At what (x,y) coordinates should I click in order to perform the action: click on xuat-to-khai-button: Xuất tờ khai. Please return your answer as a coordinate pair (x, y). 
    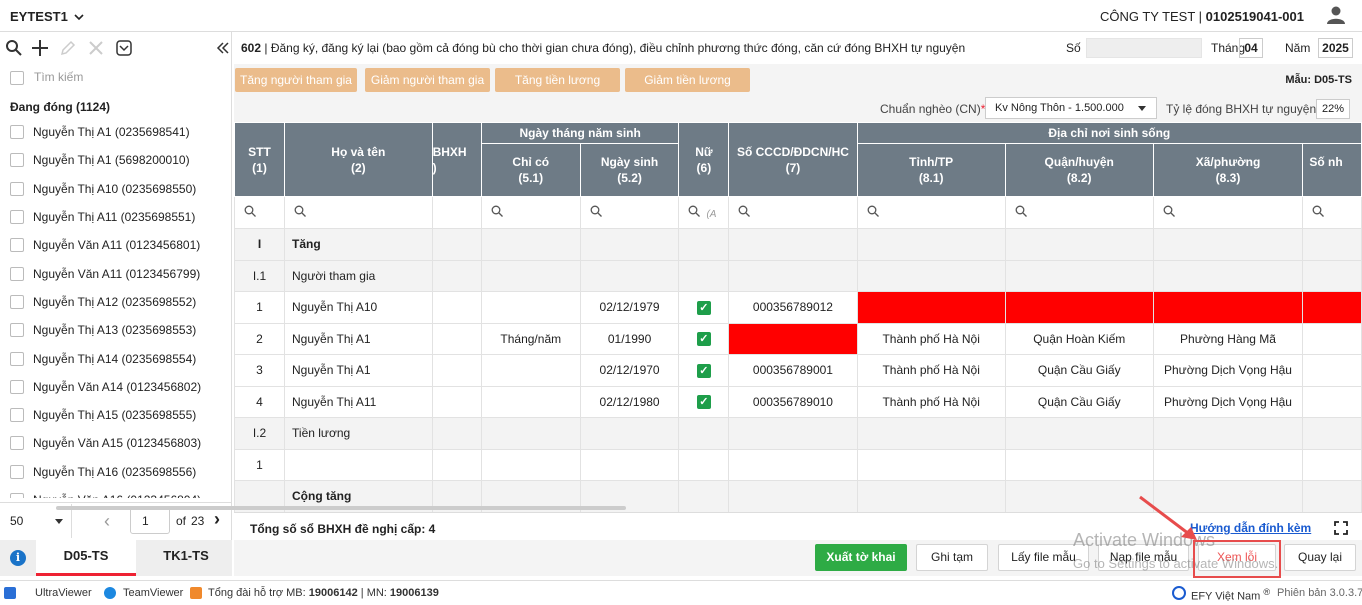
    Looking at the image, I should click on (861, 557).